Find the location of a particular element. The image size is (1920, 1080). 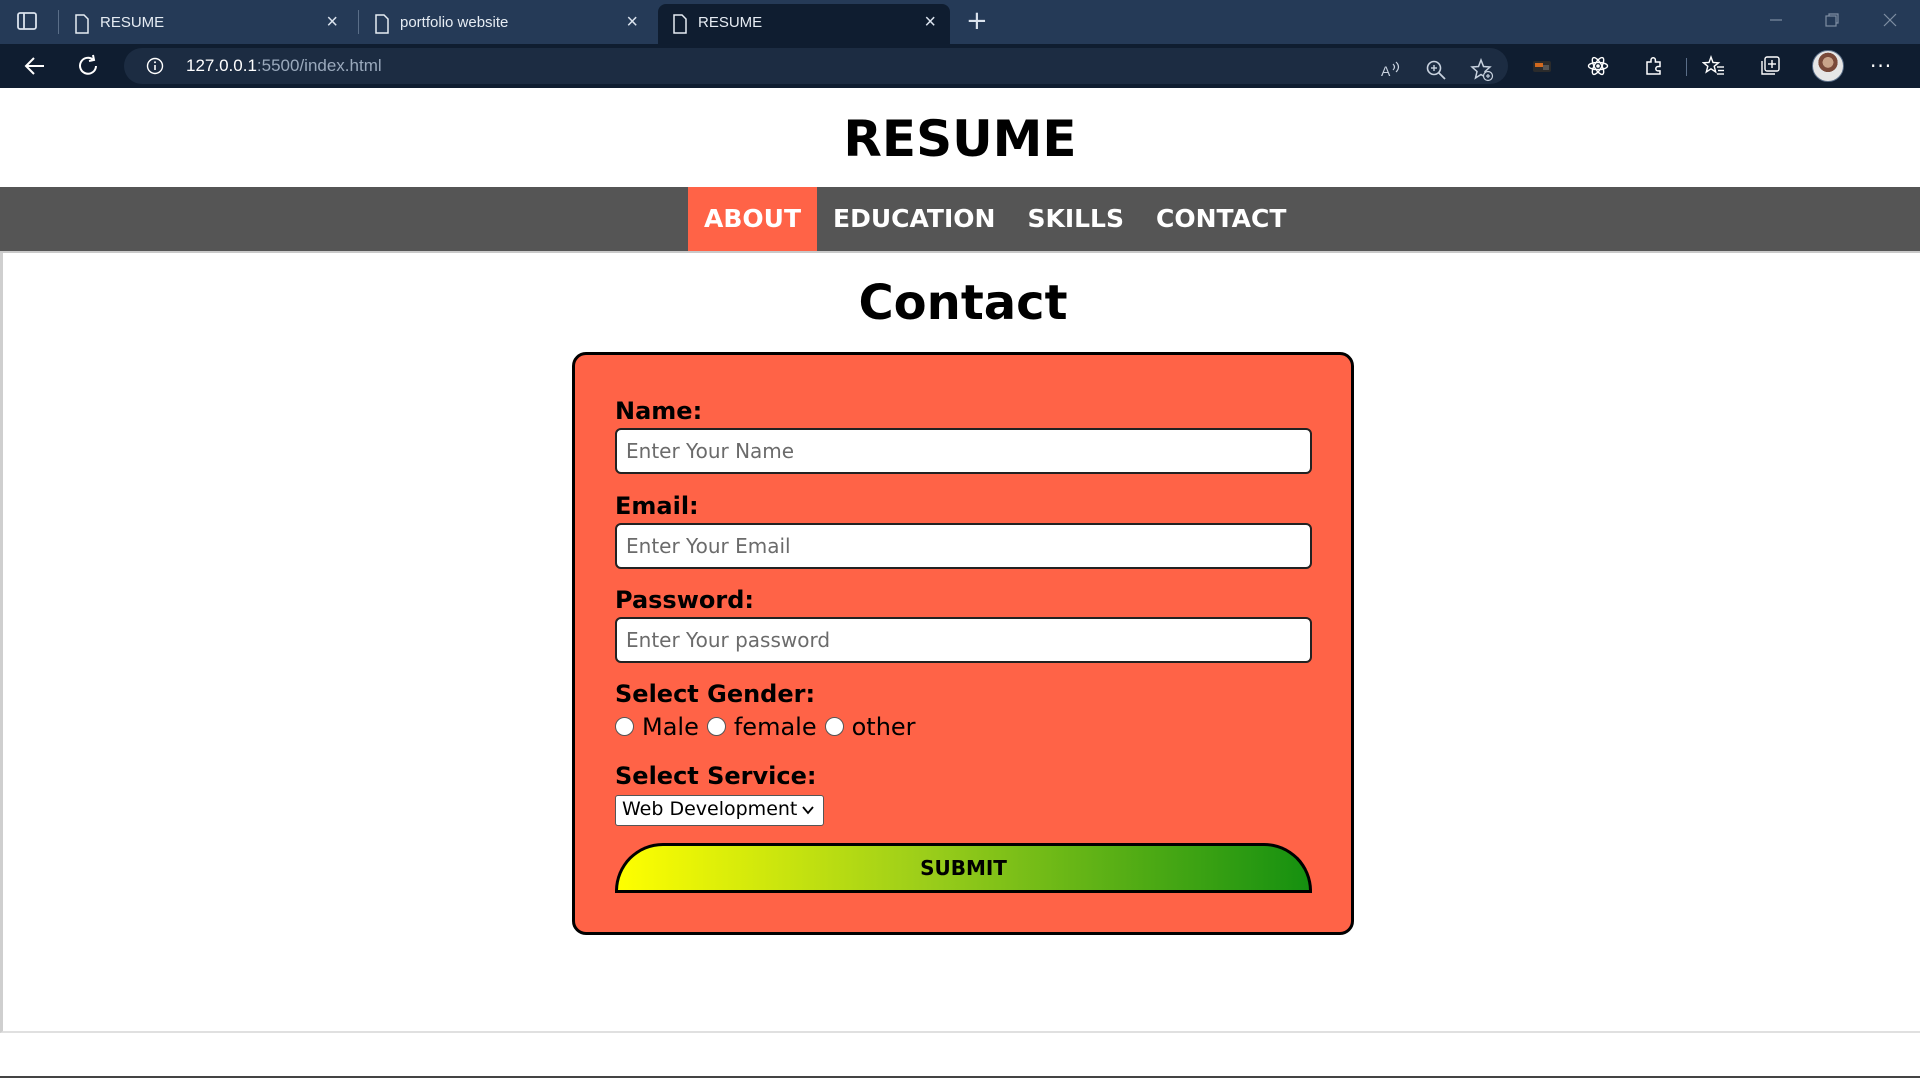

site-title: RESUME is located at coordinates (960, 139).